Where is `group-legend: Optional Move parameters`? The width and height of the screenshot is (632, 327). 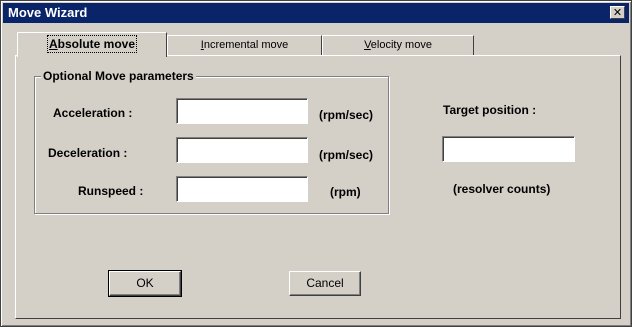 group-legend: Optional Move parameters is located at coordinates (118, 76).